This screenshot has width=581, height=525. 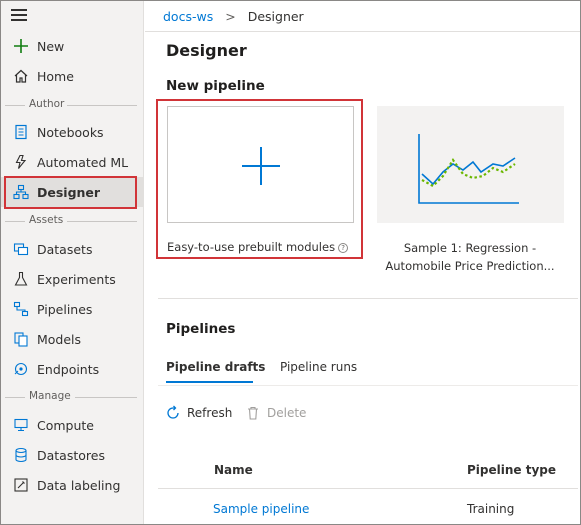 I want to click on notebook-icon, so click(x=21, y=132).